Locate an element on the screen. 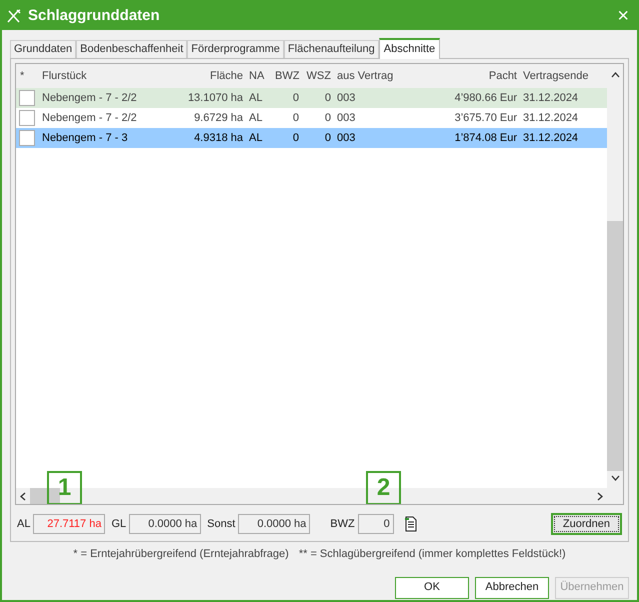 Image resolution: width=639 pixels, height=602 pixels. column-header: aus Vertrag is located at coordinates (365, 76).